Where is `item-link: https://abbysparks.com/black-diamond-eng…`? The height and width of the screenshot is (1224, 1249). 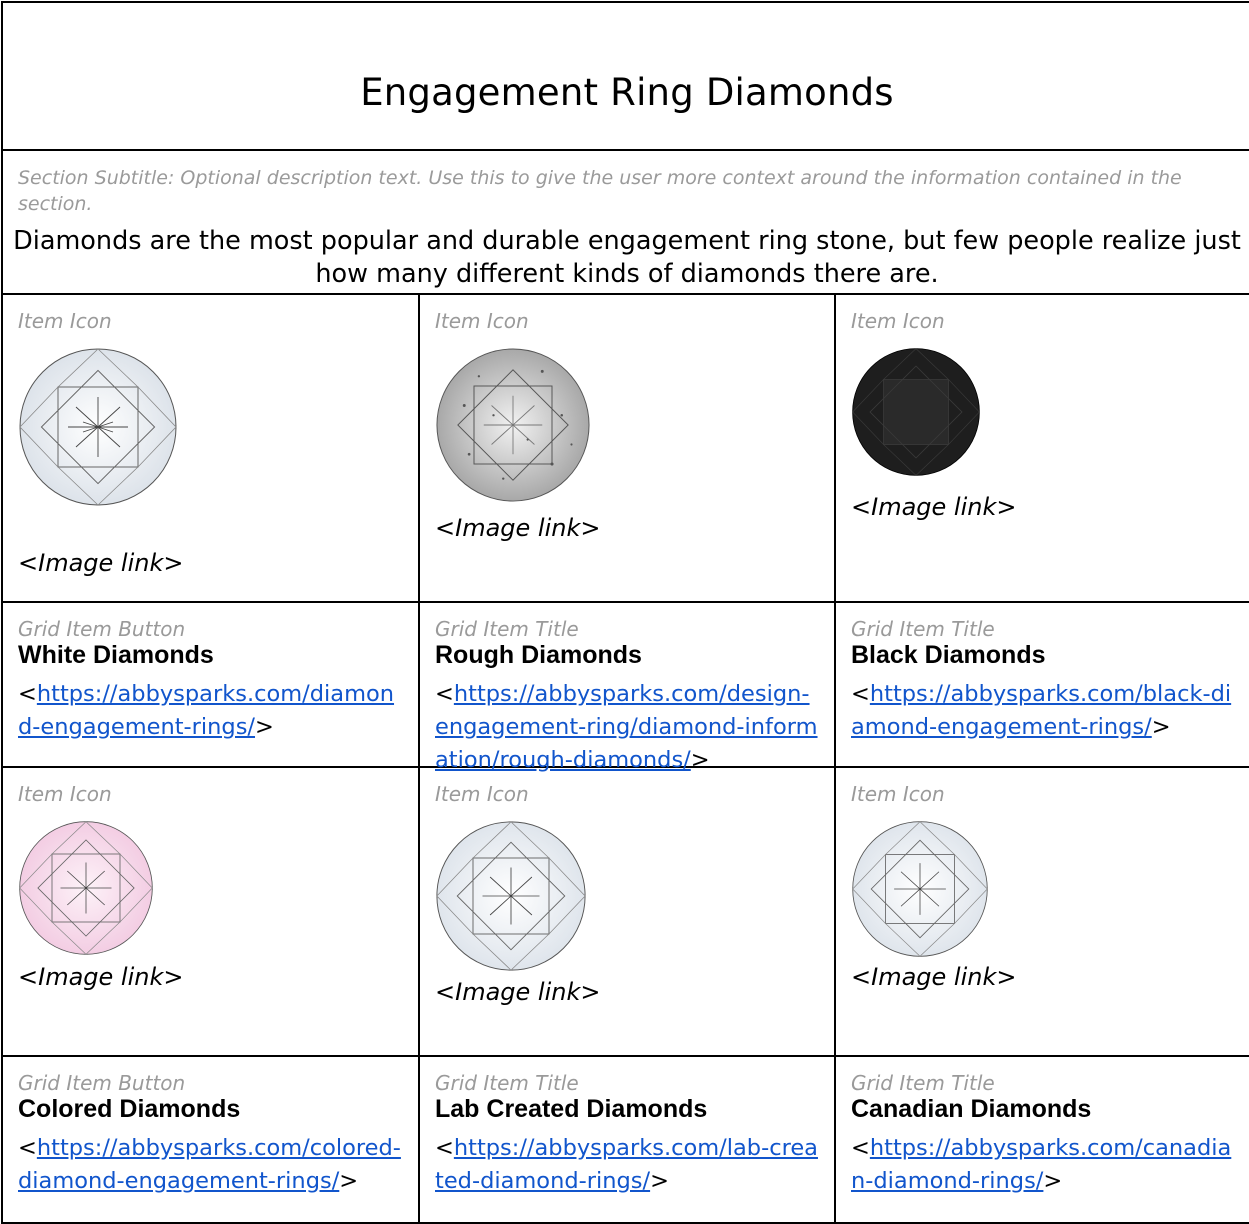
item-link: https://abbysparks.com/black-diamond-eng… is located at coordinates (1041, 710).